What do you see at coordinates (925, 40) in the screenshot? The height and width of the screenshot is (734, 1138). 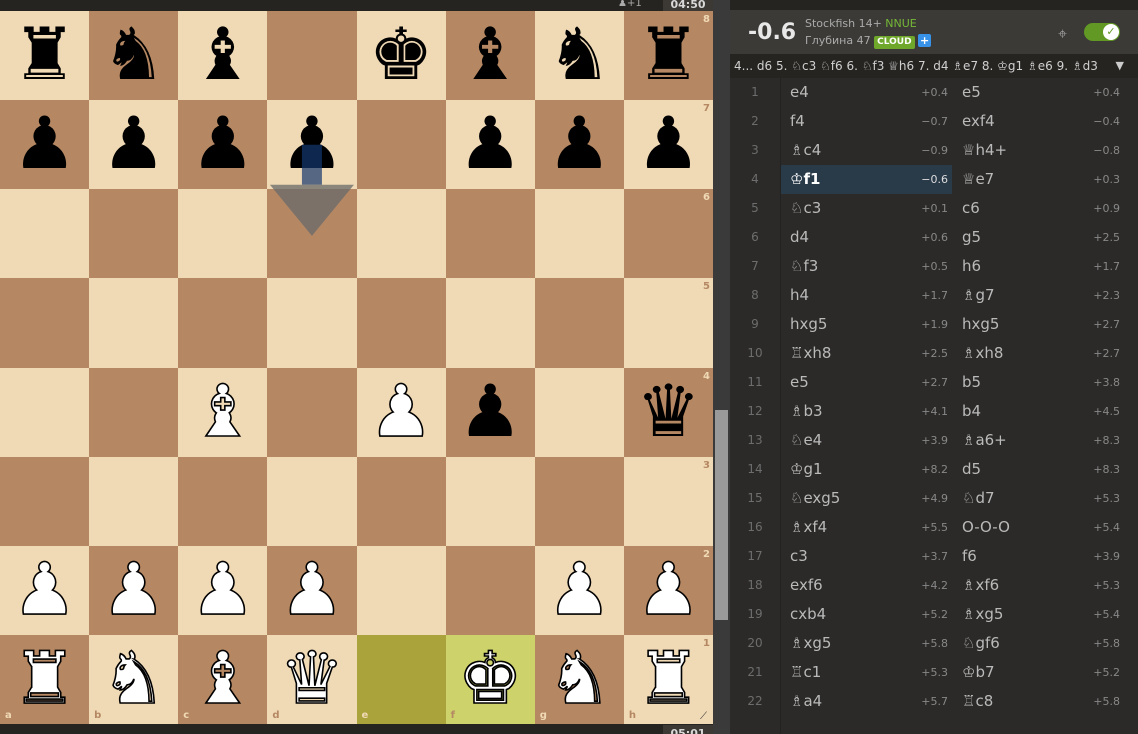 I see `plus-icon: +` at bounding box center [925, 40].